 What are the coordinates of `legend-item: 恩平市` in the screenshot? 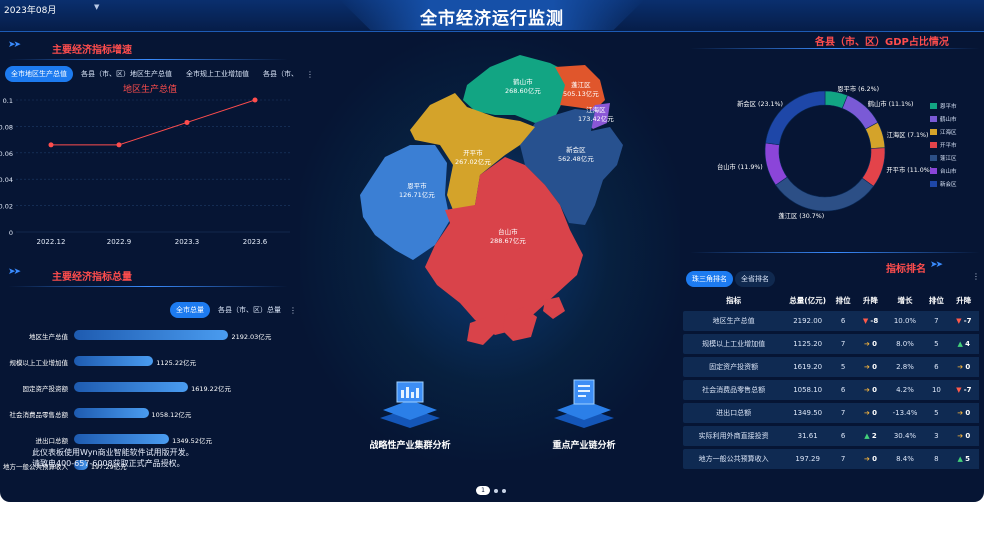 It's located at (943, 106).